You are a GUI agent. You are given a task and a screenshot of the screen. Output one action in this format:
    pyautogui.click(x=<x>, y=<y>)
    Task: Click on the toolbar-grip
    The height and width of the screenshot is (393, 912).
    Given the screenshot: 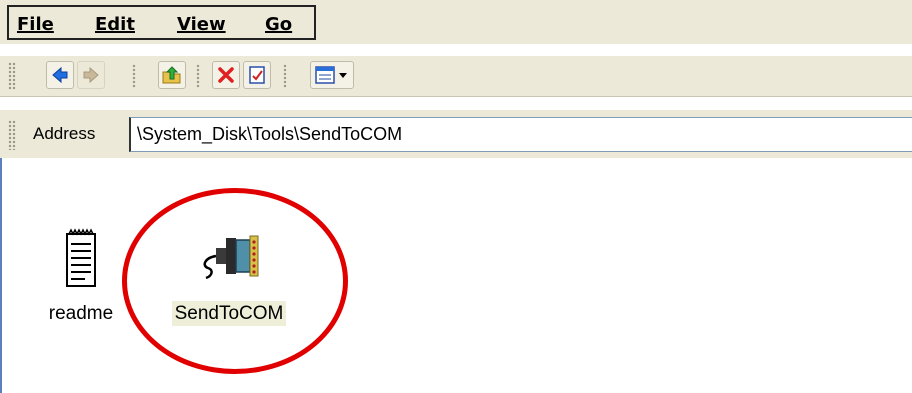 What is the action you would take?
    pyautogui.click(x=12, y=76)
    